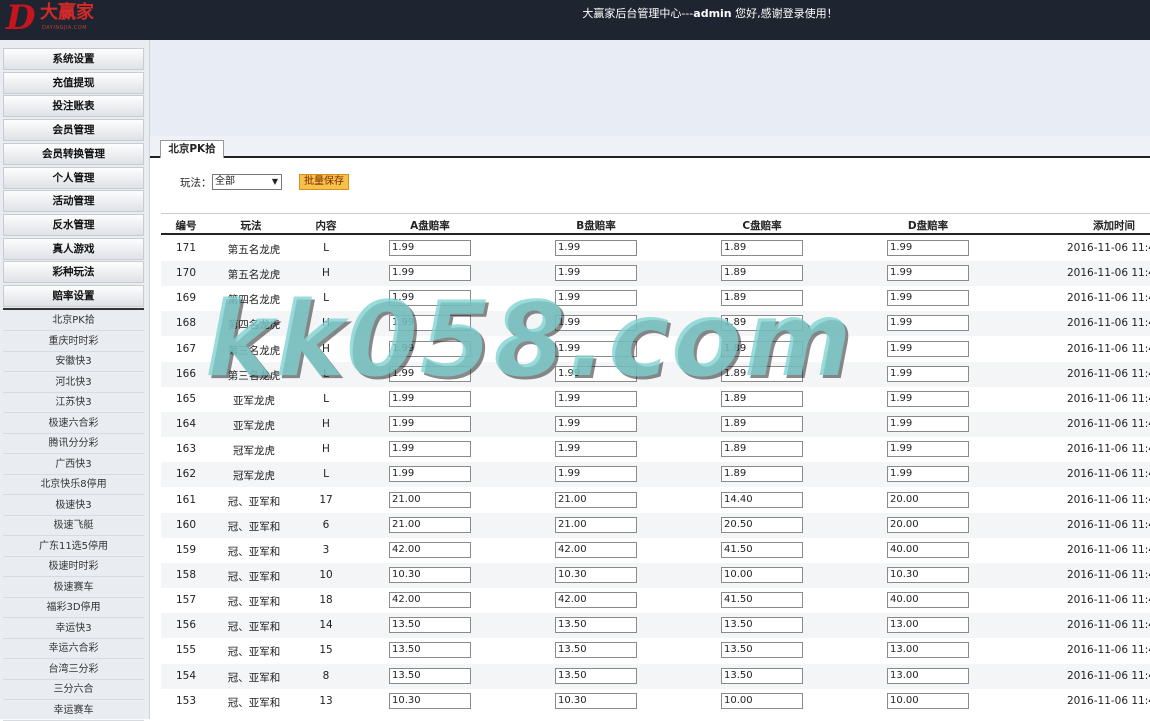 Image resolution: width=1150 pixels, height=721 pixels. I want to click on play-filter-select: 全部 ▼, so click(247, 182).